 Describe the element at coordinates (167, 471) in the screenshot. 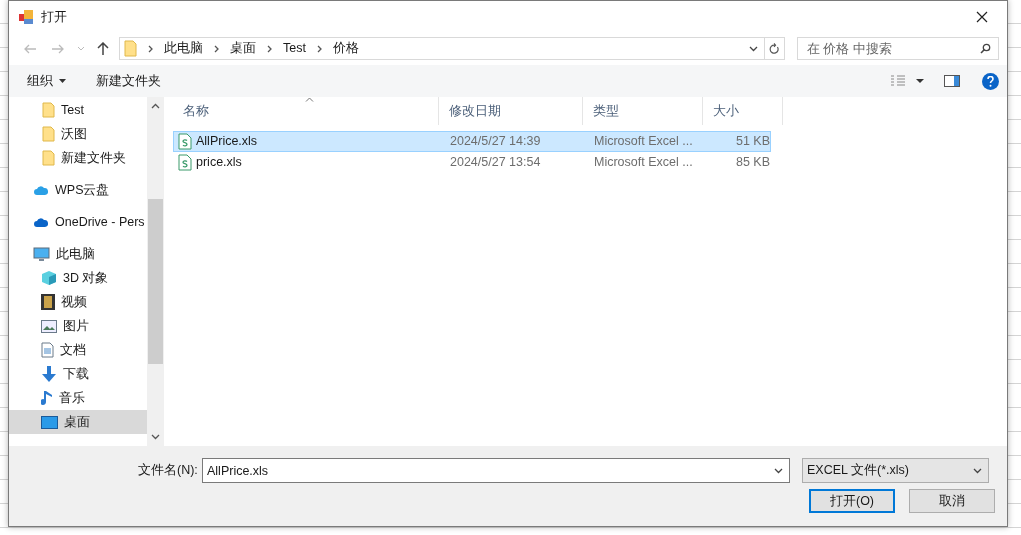

I see `filename-label: 文件名(N):` at that location.